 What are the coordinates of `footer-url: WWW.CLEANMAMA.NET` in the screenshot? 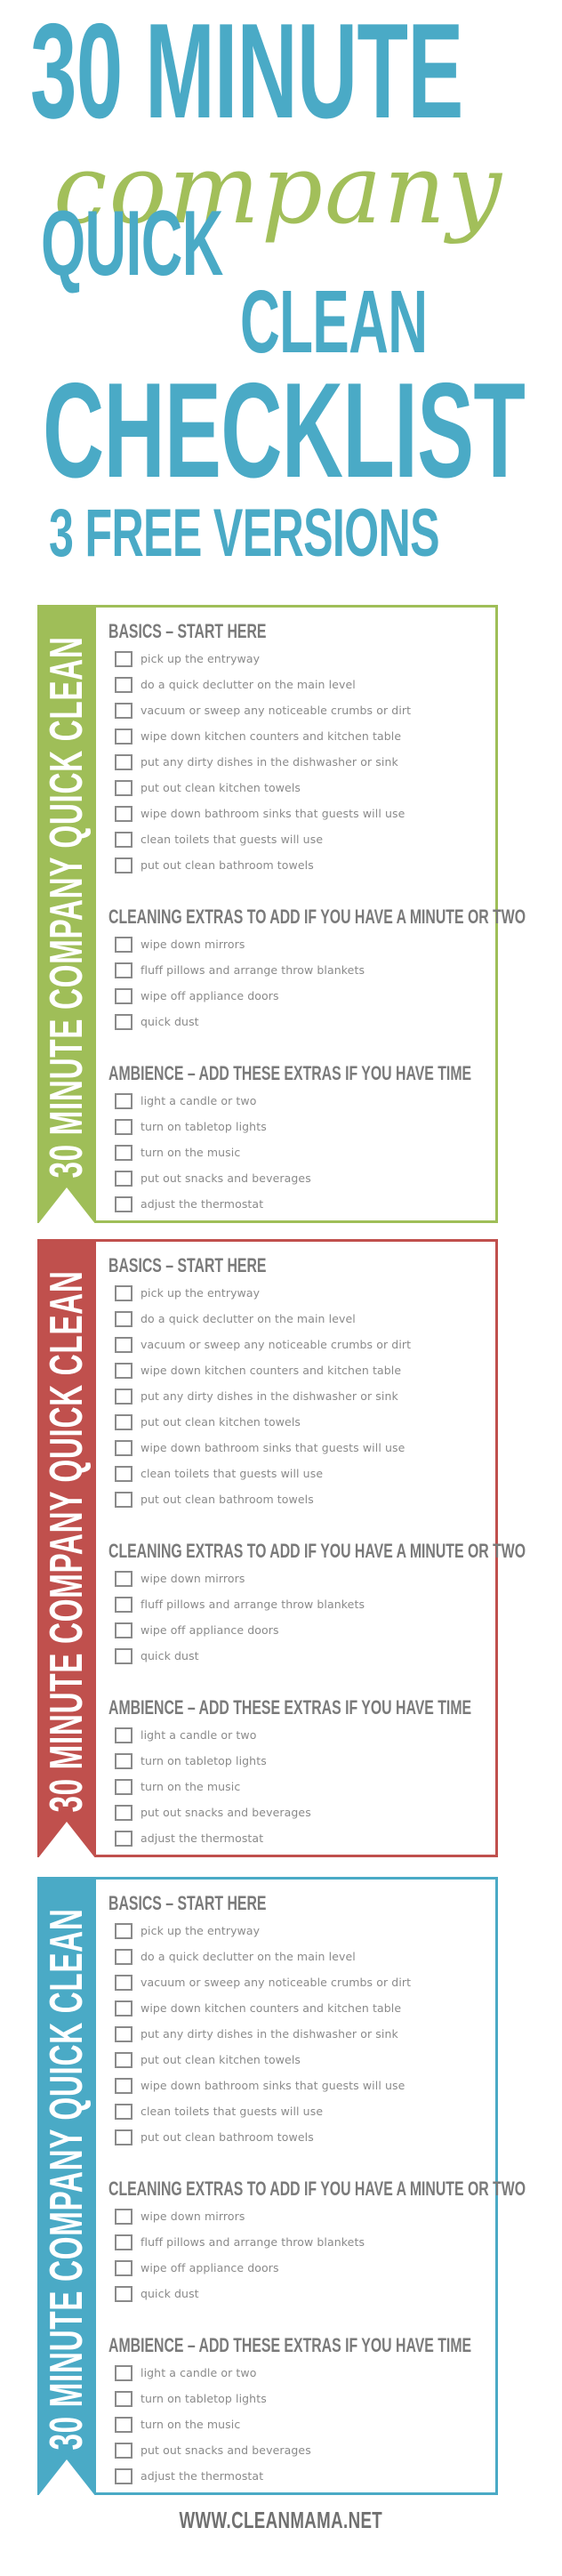 It's located at (281, 2520).